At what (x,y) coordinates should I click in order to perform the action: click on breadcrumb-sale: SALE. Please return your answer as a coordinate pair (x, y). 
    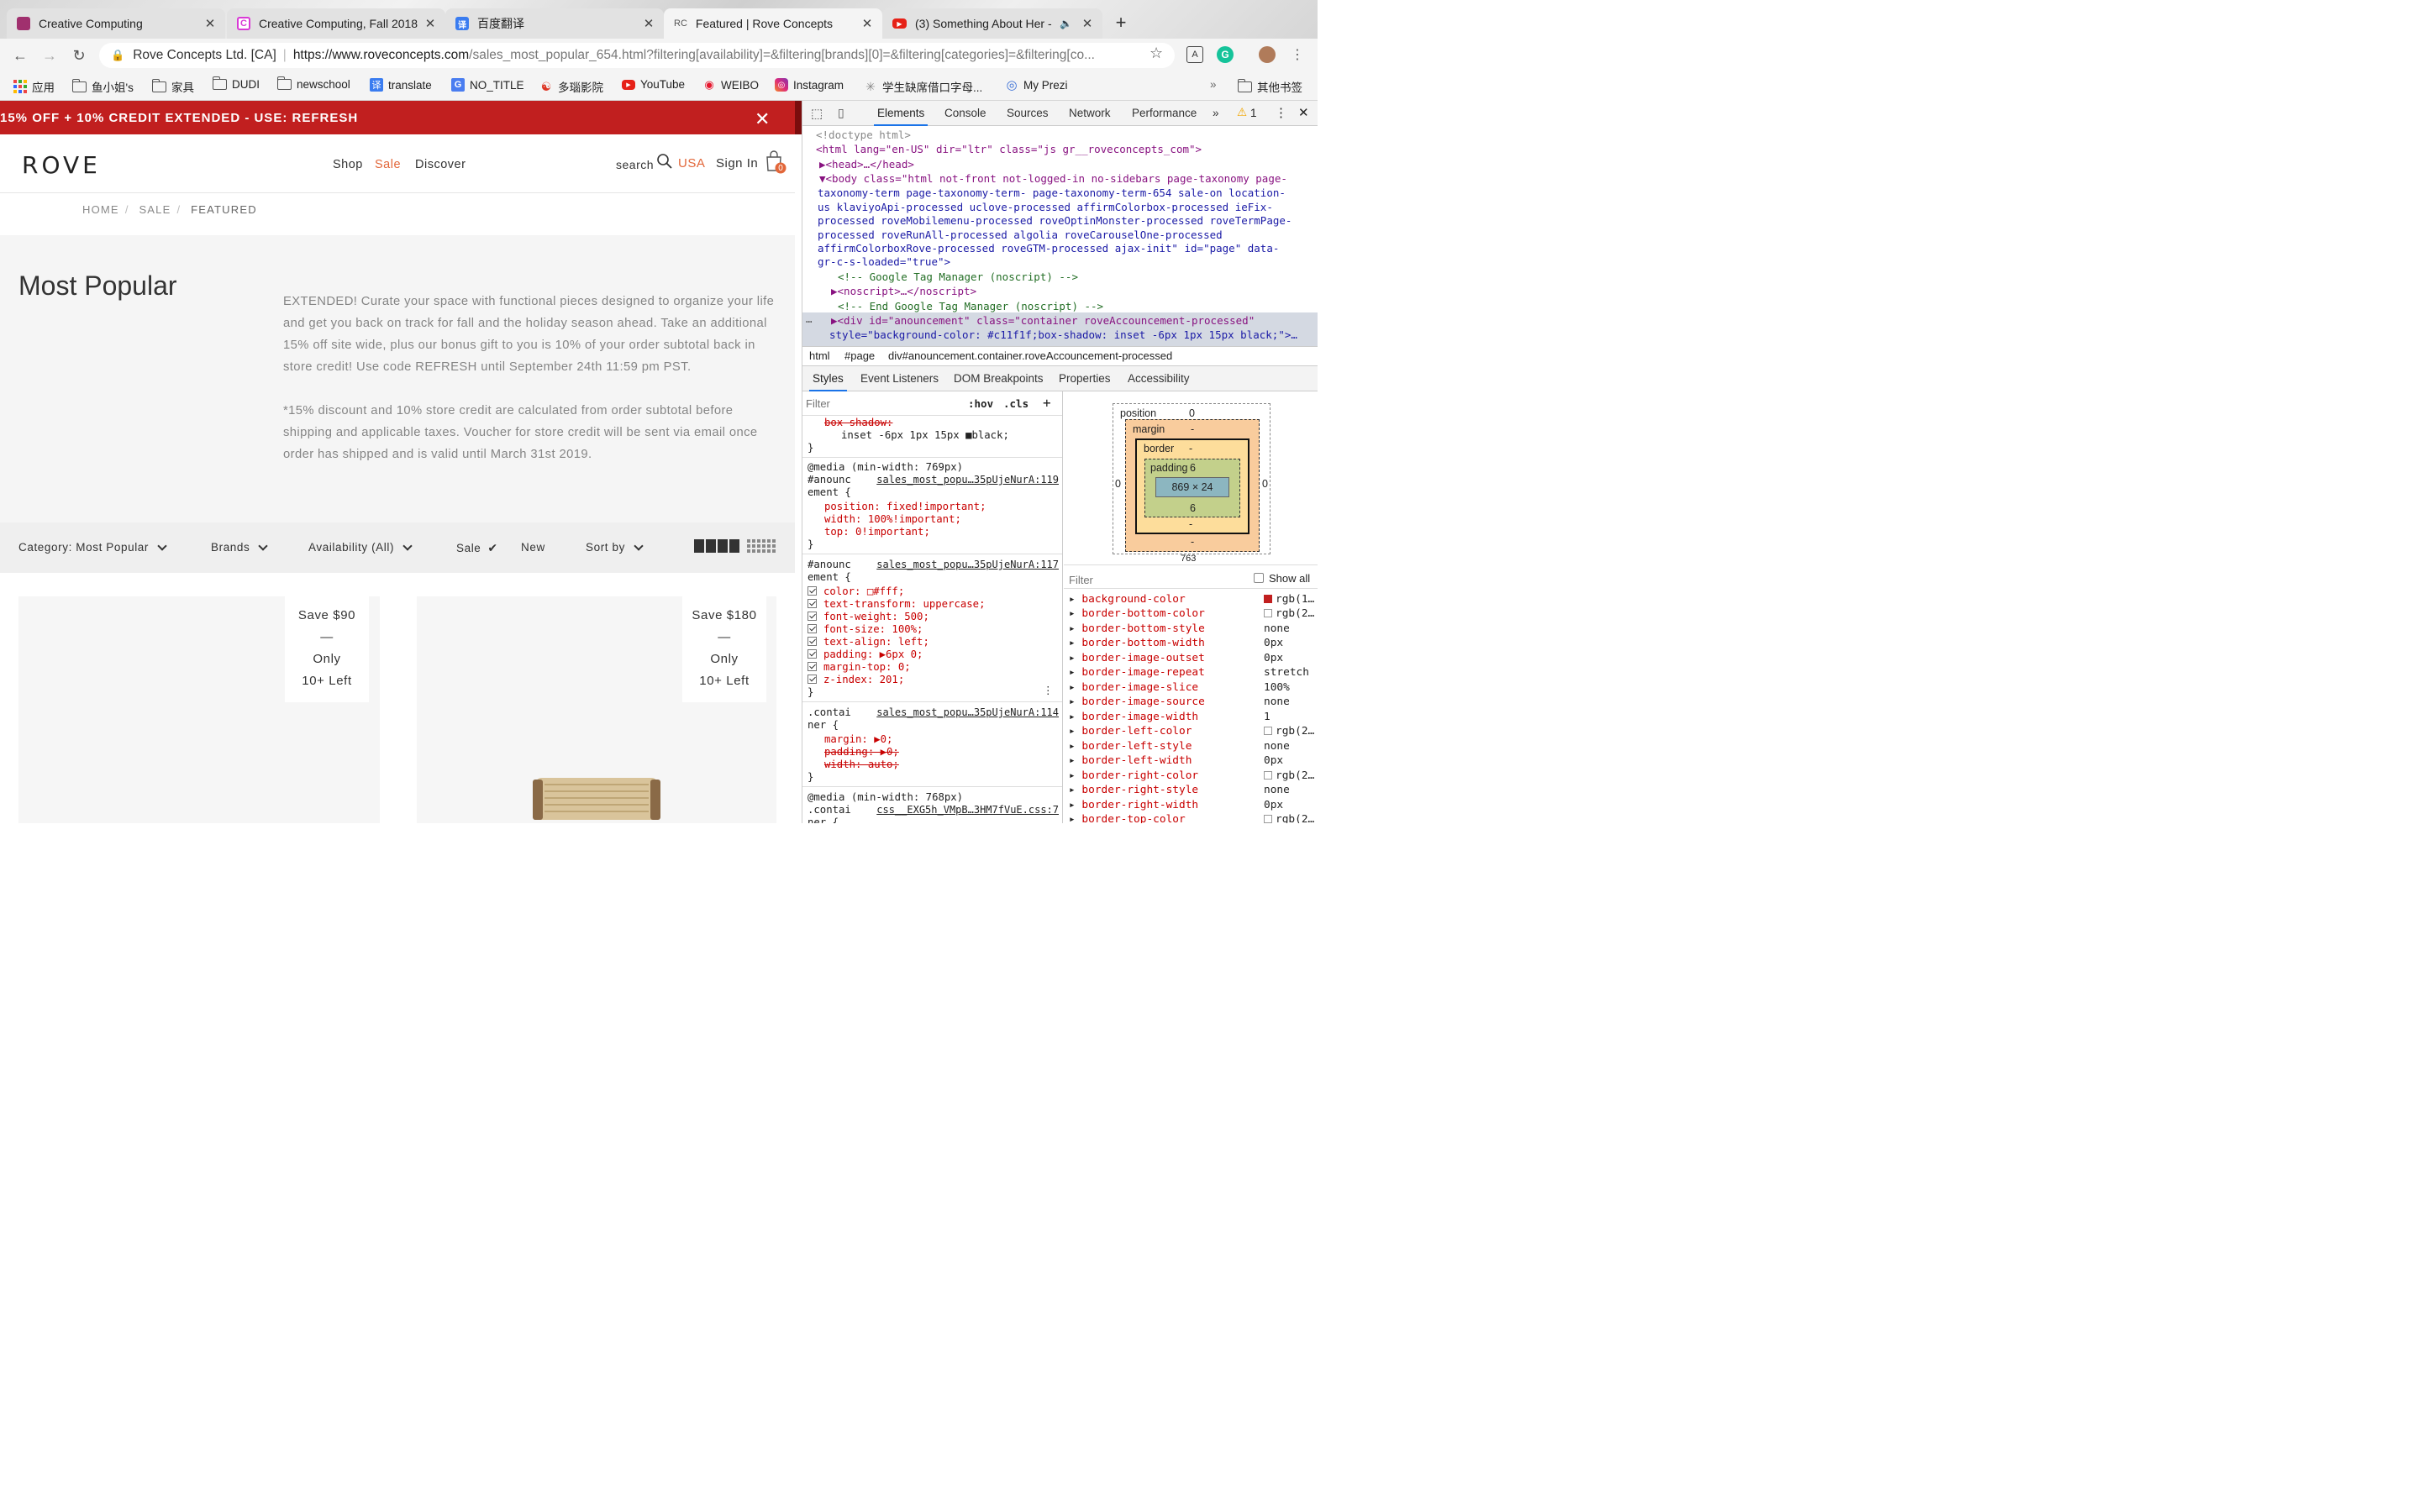
    Looking at the image, I should click on (155, 209).